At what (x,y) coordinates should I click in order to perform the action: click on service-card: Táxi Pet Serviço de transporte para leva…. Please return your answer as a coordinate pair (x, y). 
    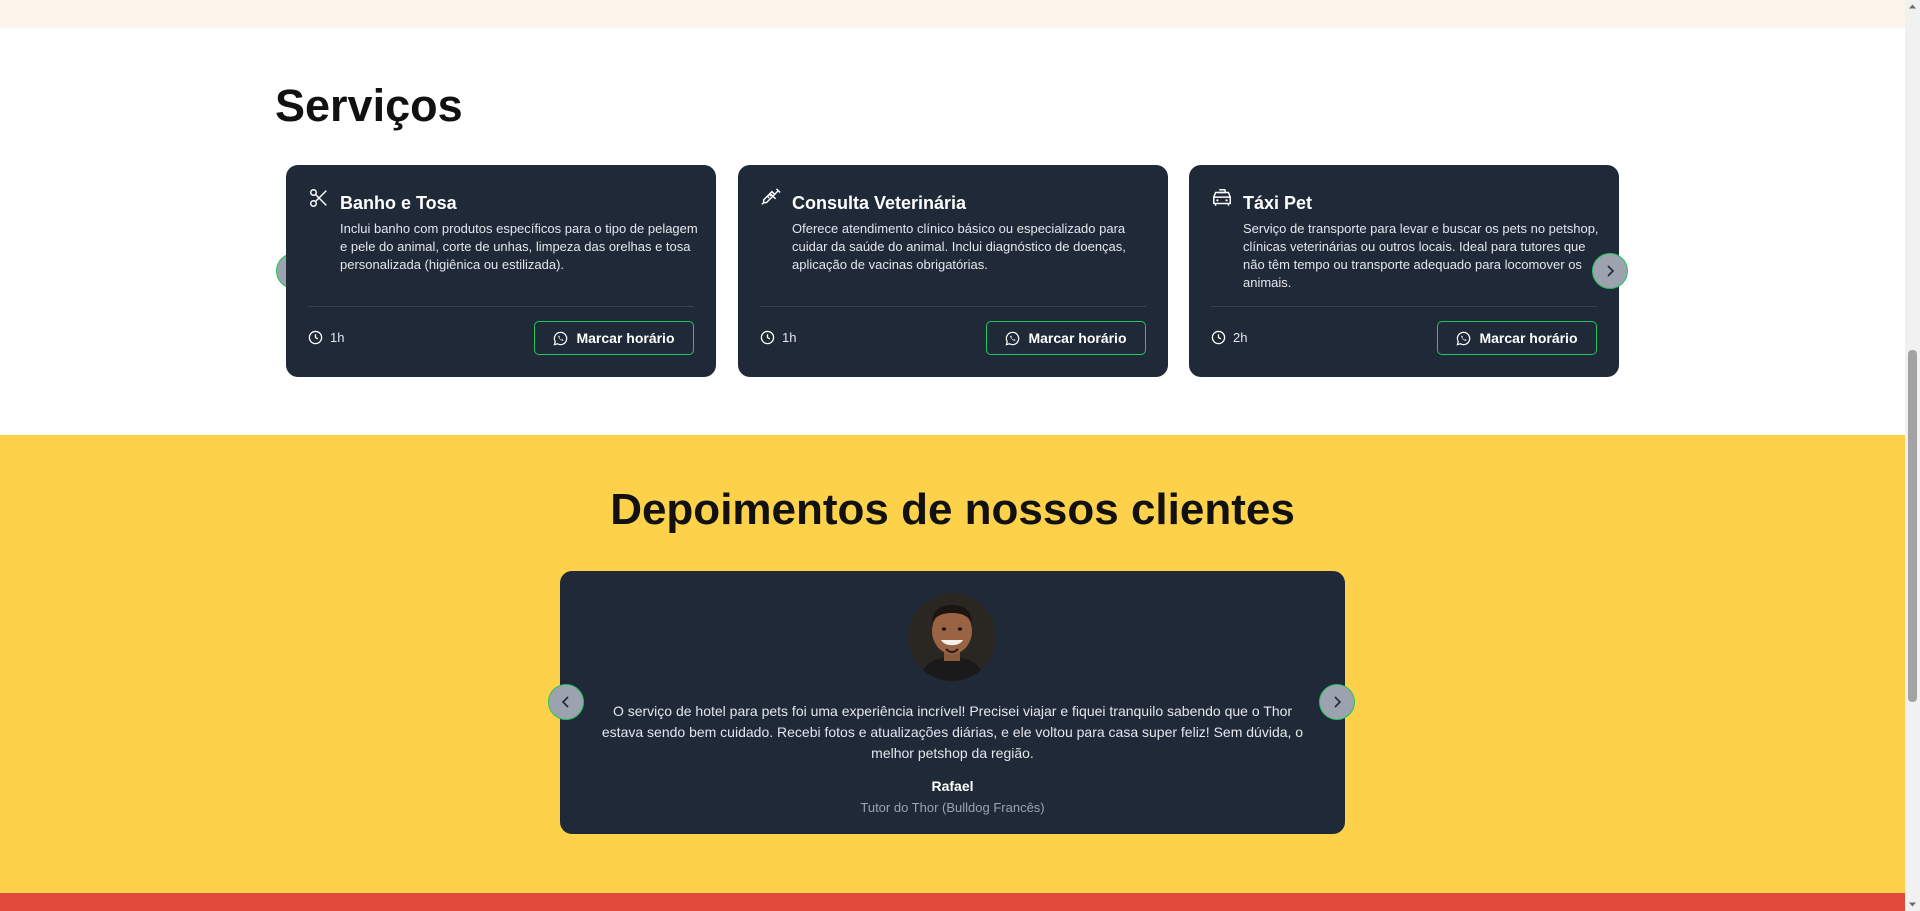
    Looking at the image, I should click on (1404, 271).